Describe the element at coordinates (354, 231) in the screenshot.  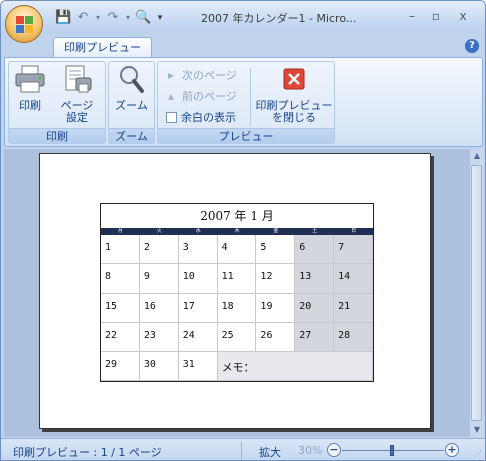
I see `weekday-label: 日` at that location.